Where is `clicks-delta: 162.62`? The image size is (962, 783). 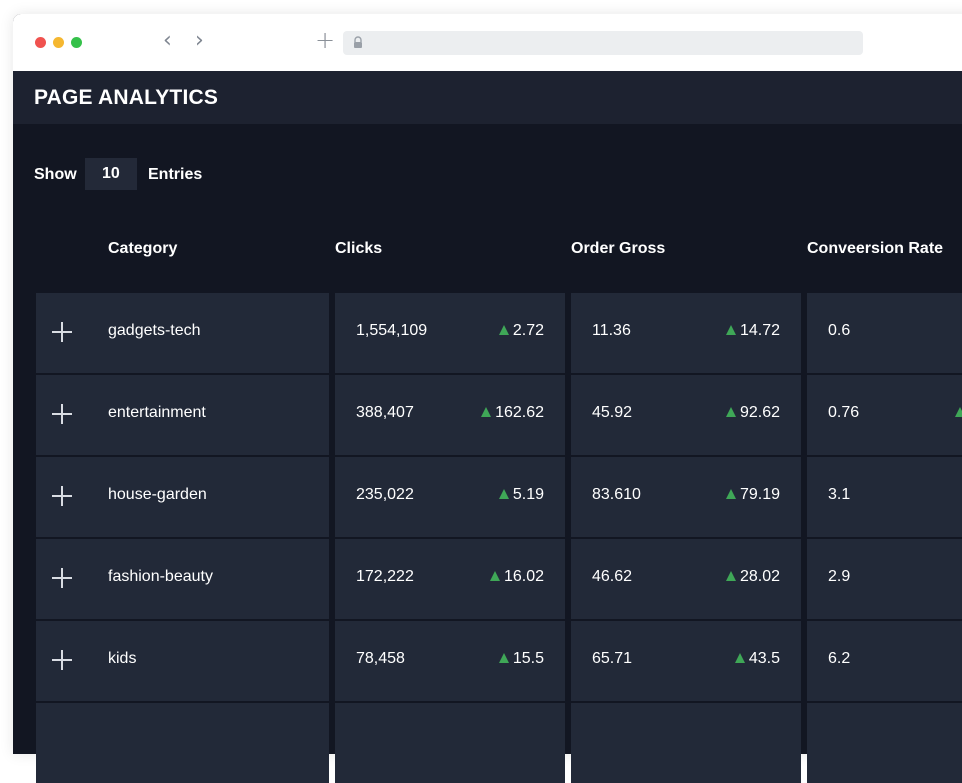 clicks-delta: 162.62 is located at coordinates (512, 413).